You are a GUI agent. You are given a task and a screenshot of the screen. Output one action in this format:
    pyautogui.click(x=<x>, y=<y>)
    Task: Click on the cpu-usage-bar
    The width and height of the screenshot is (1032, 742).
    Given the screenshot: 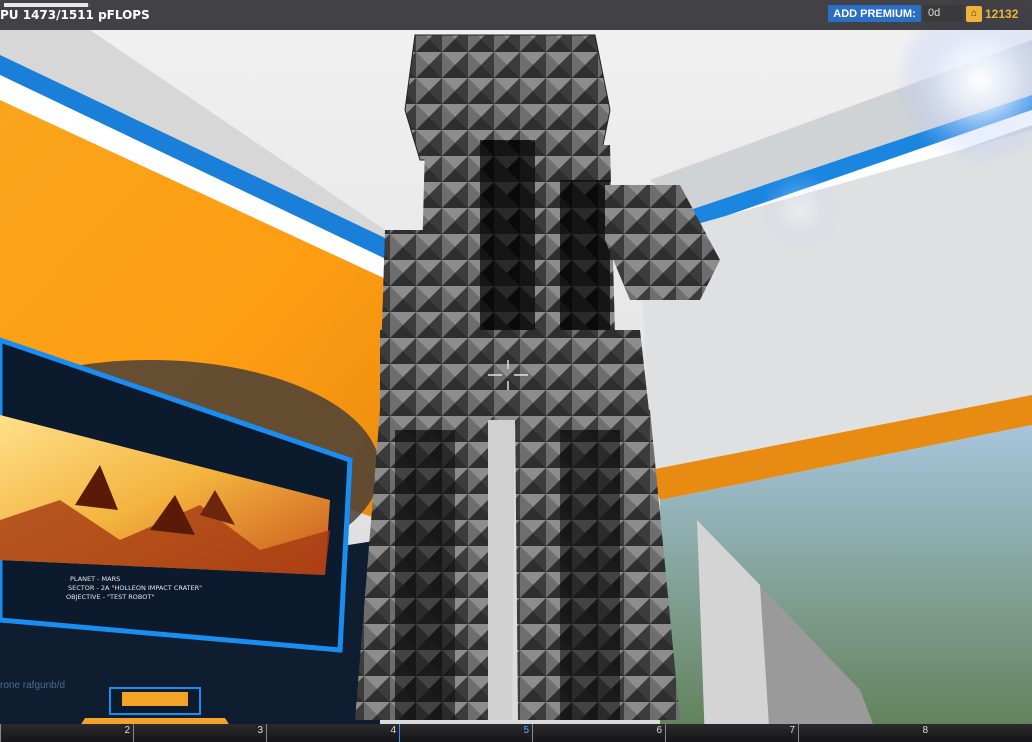 What is the action you would take?
    pyautogui.click(x=47, y=5)
    